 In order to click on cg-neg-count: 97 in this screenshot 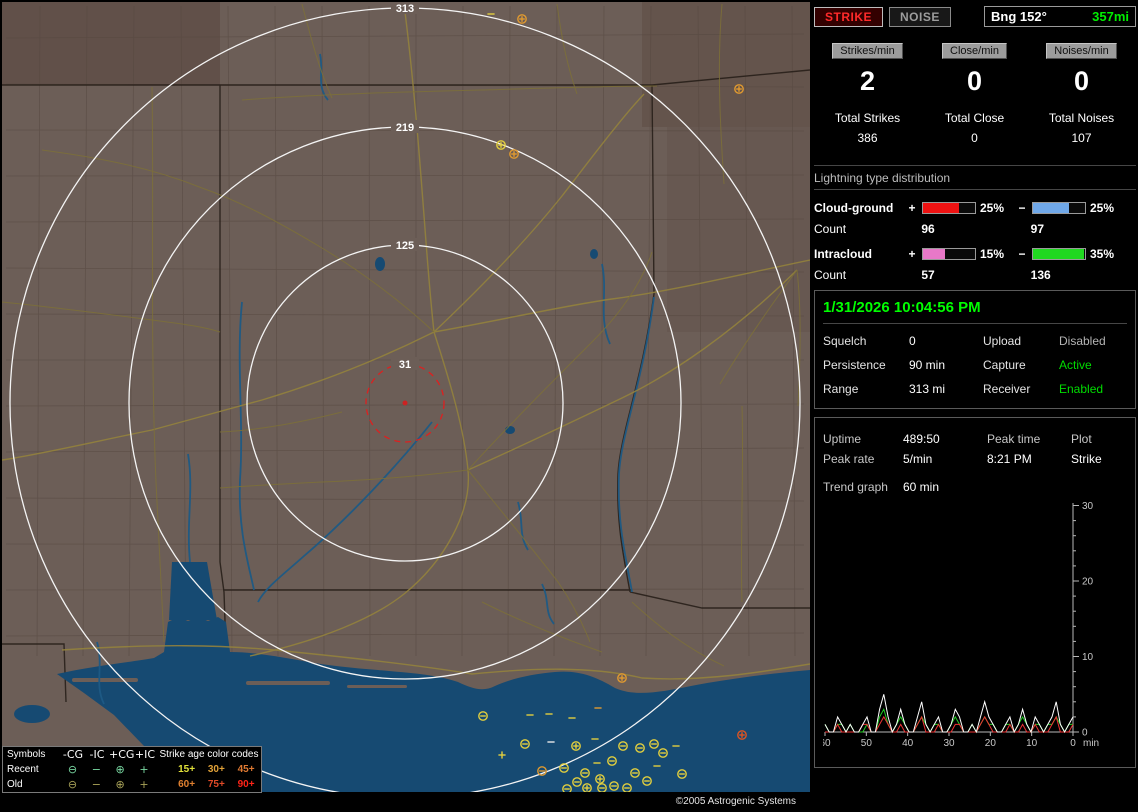, I will do `click(1037, 229)`.